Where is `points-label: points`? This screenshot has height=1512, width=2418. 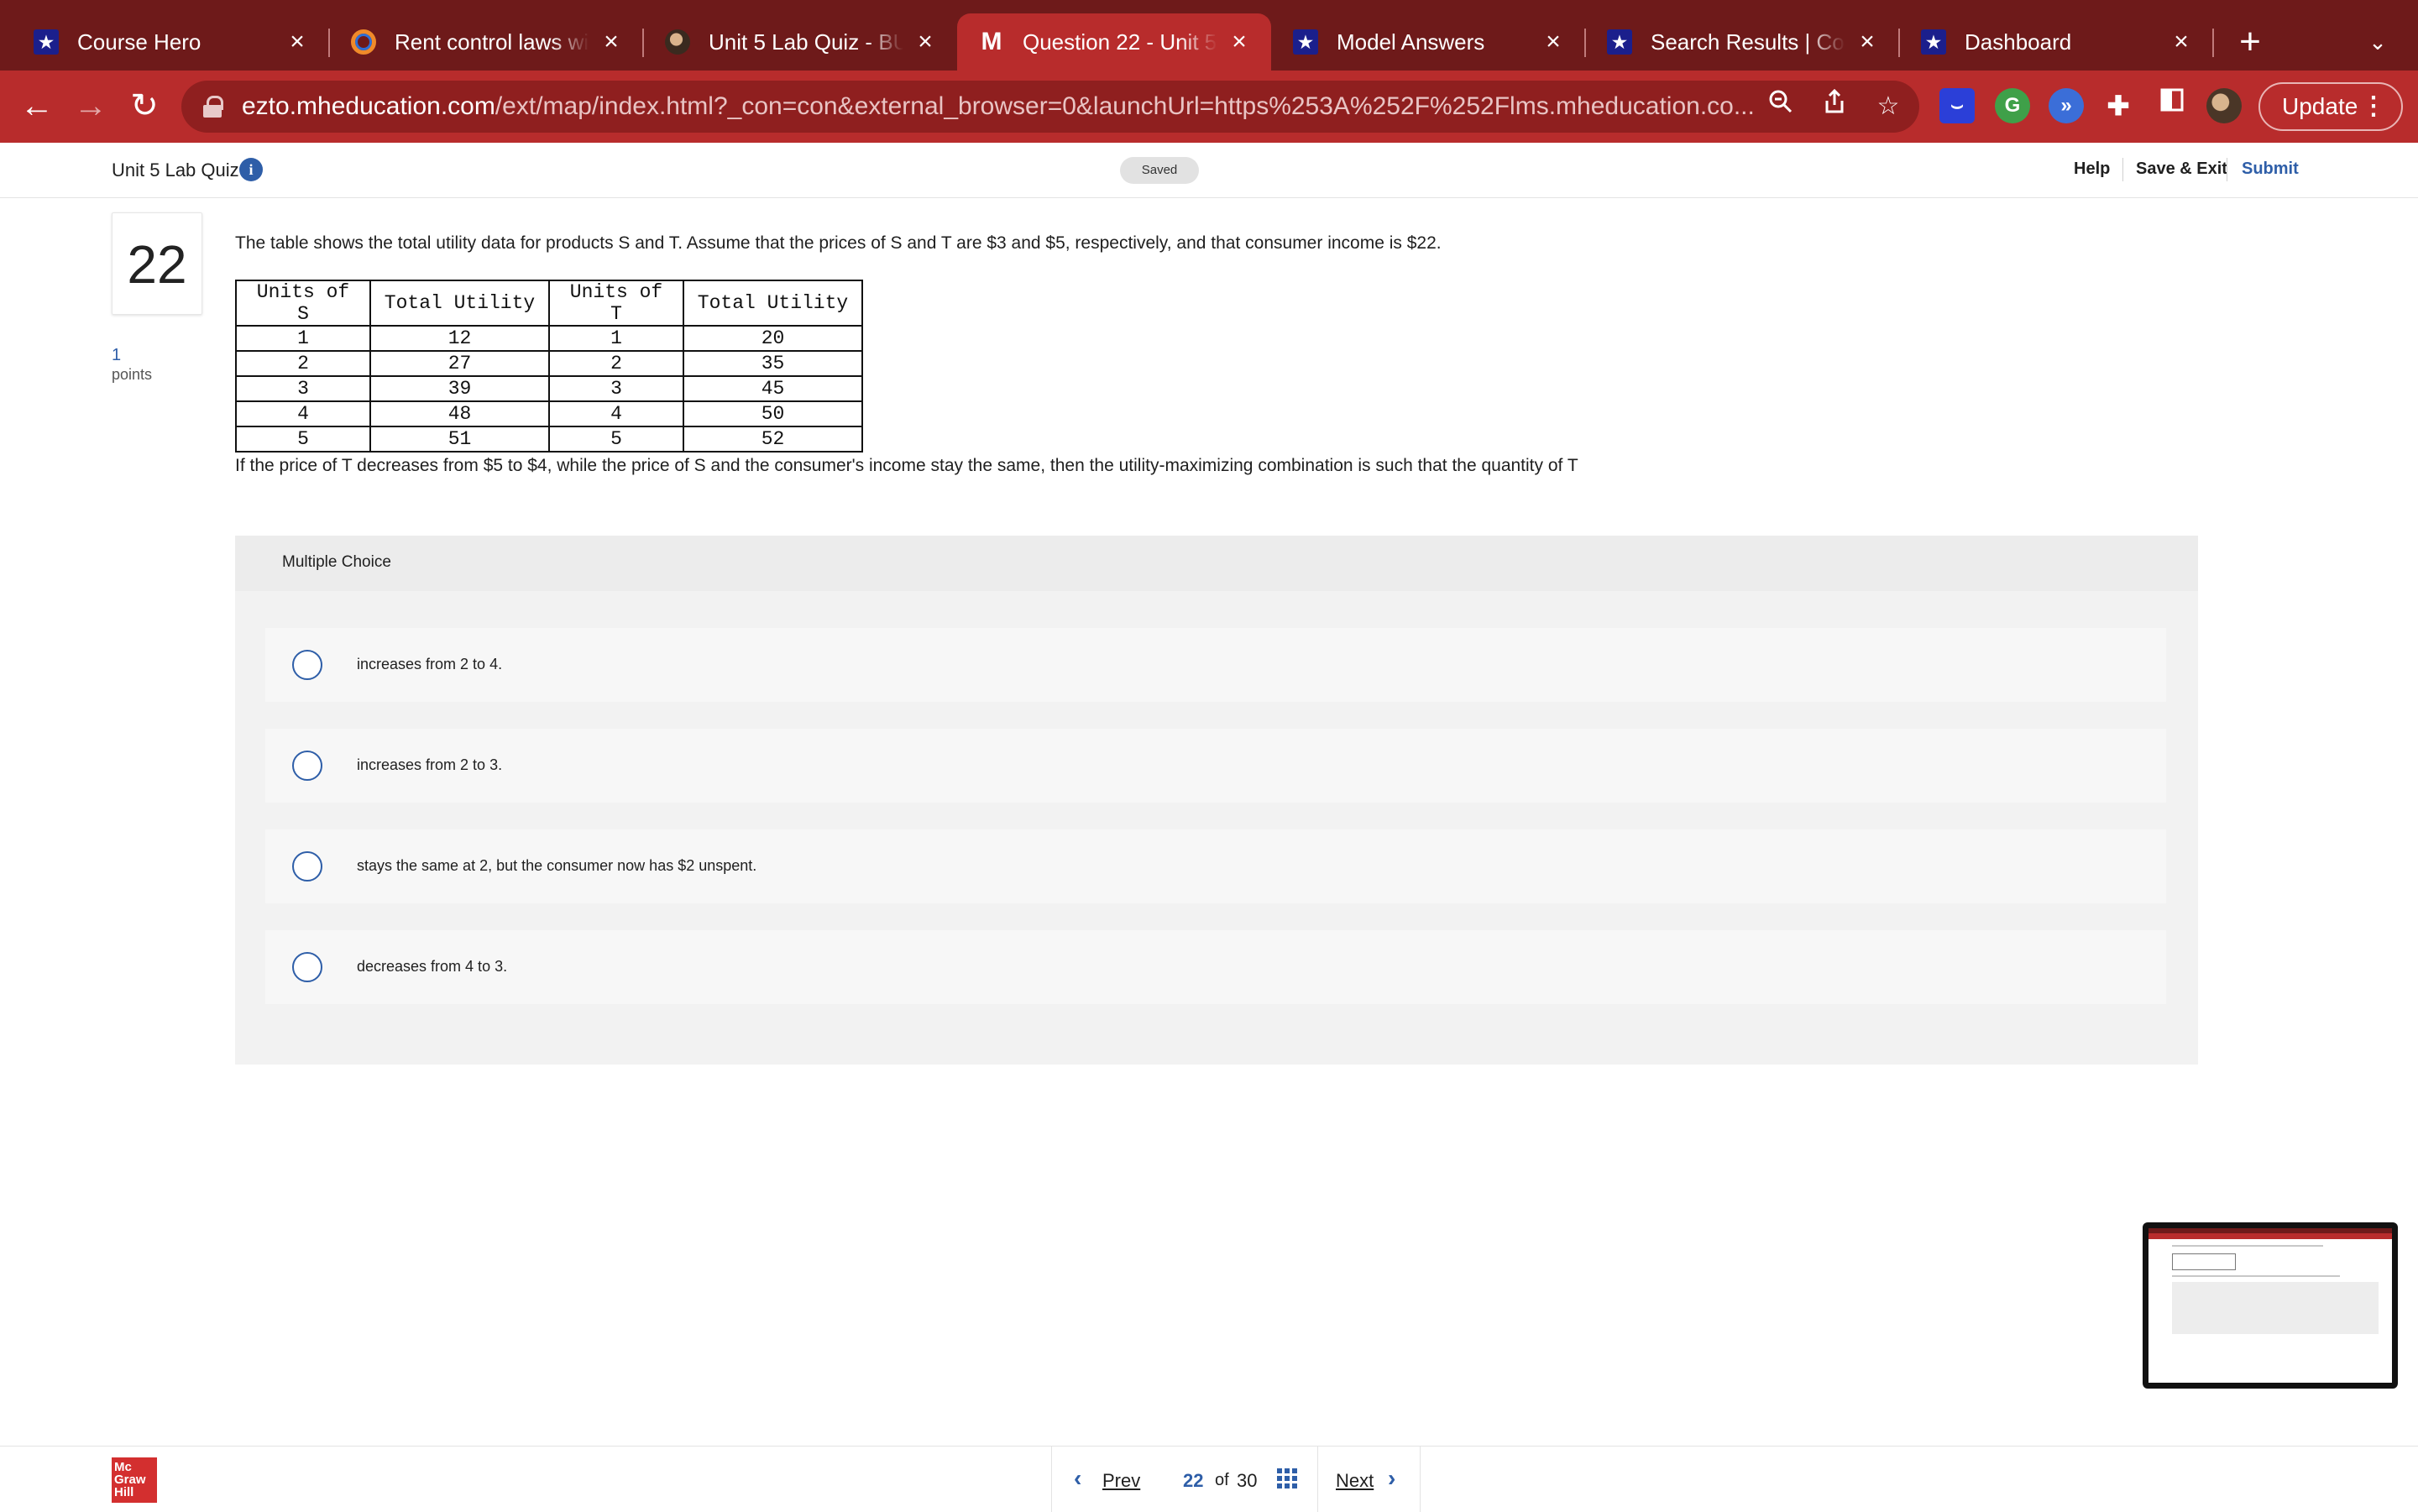 points-label: points is located at coordinates (132, 374).